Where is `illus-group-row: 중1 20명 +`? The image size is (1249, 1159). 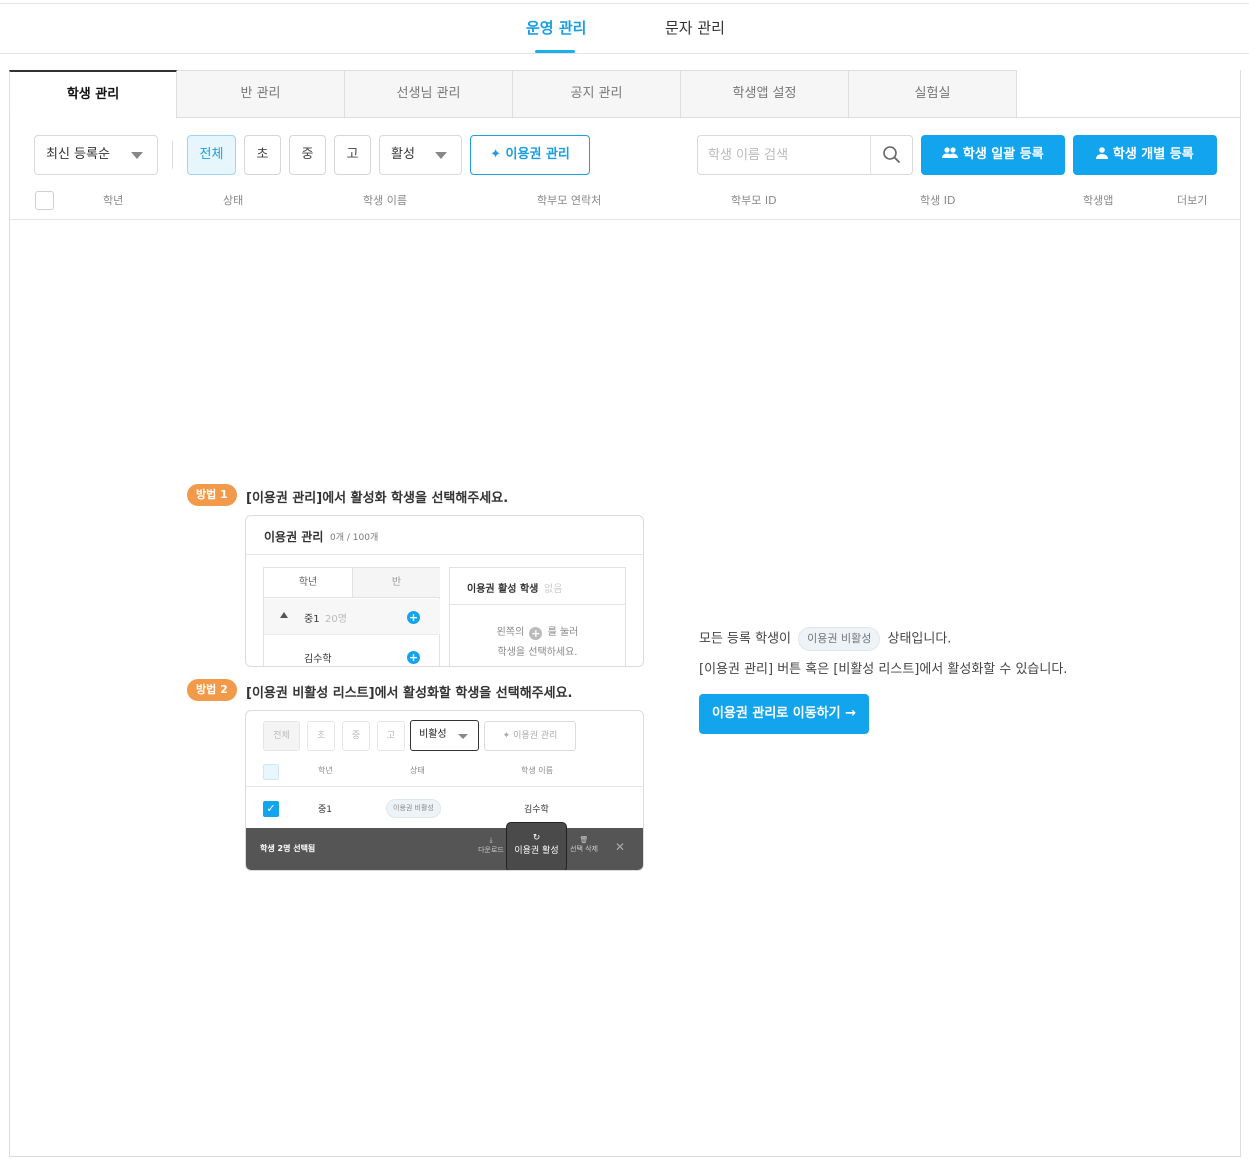 illus-group-row: 중1 20명 + is located at coordinates (352, 617).